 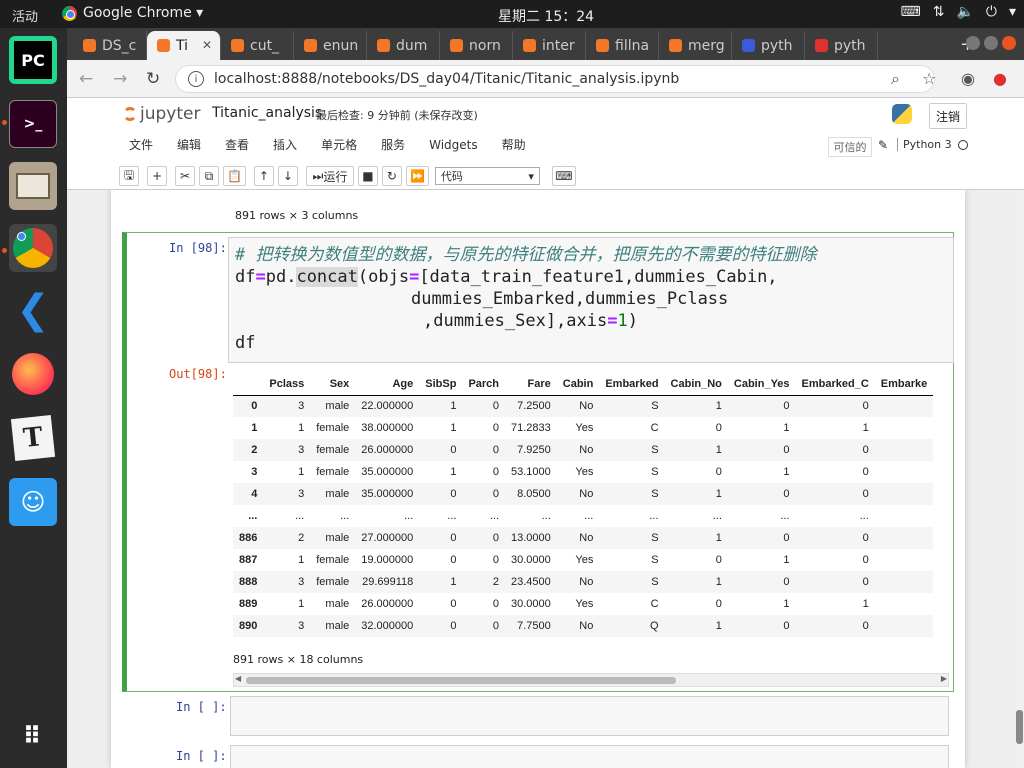 I want to click on table-cell: S, so click(x=655, y=472).